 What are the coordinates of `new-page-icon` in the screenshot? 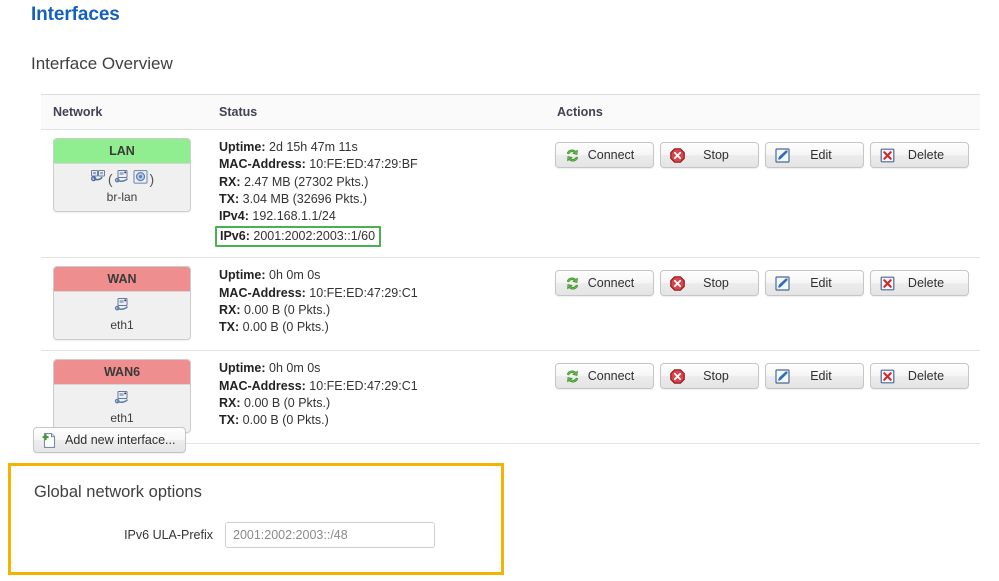 It's located at (49, 440).